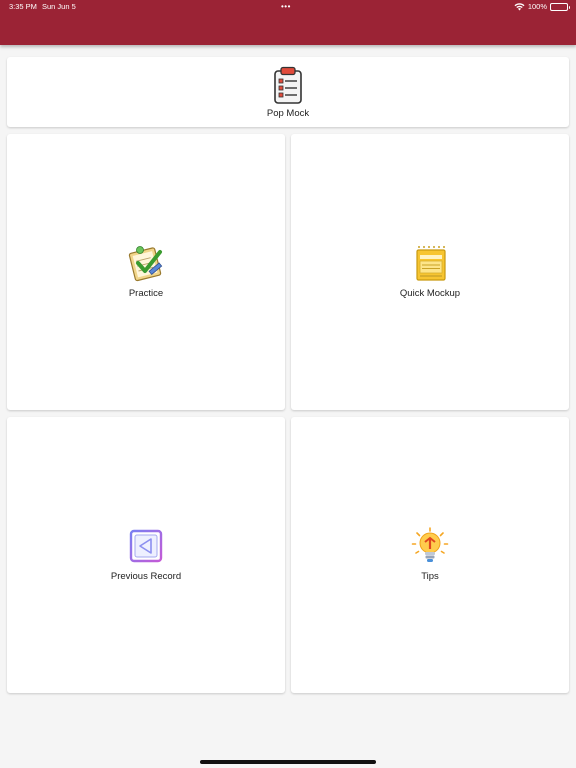 This screenshot has height=768, width=576. What do you see at coordinates (146, 576) in the screenshot?
I see `previous-record-label: Previous Record` at bounding box center [146, 576].